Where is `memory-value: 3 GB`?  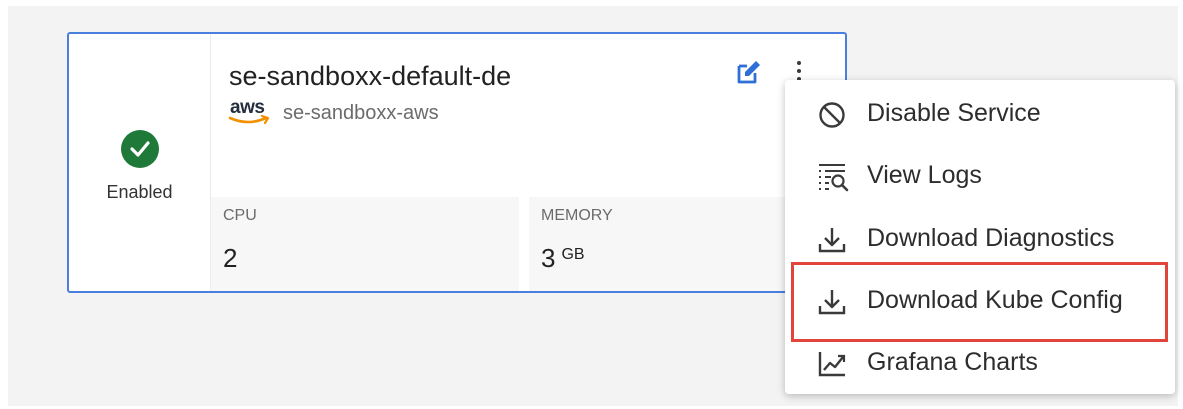
memory-value: 3 GB is located at coordinates (563, 258).